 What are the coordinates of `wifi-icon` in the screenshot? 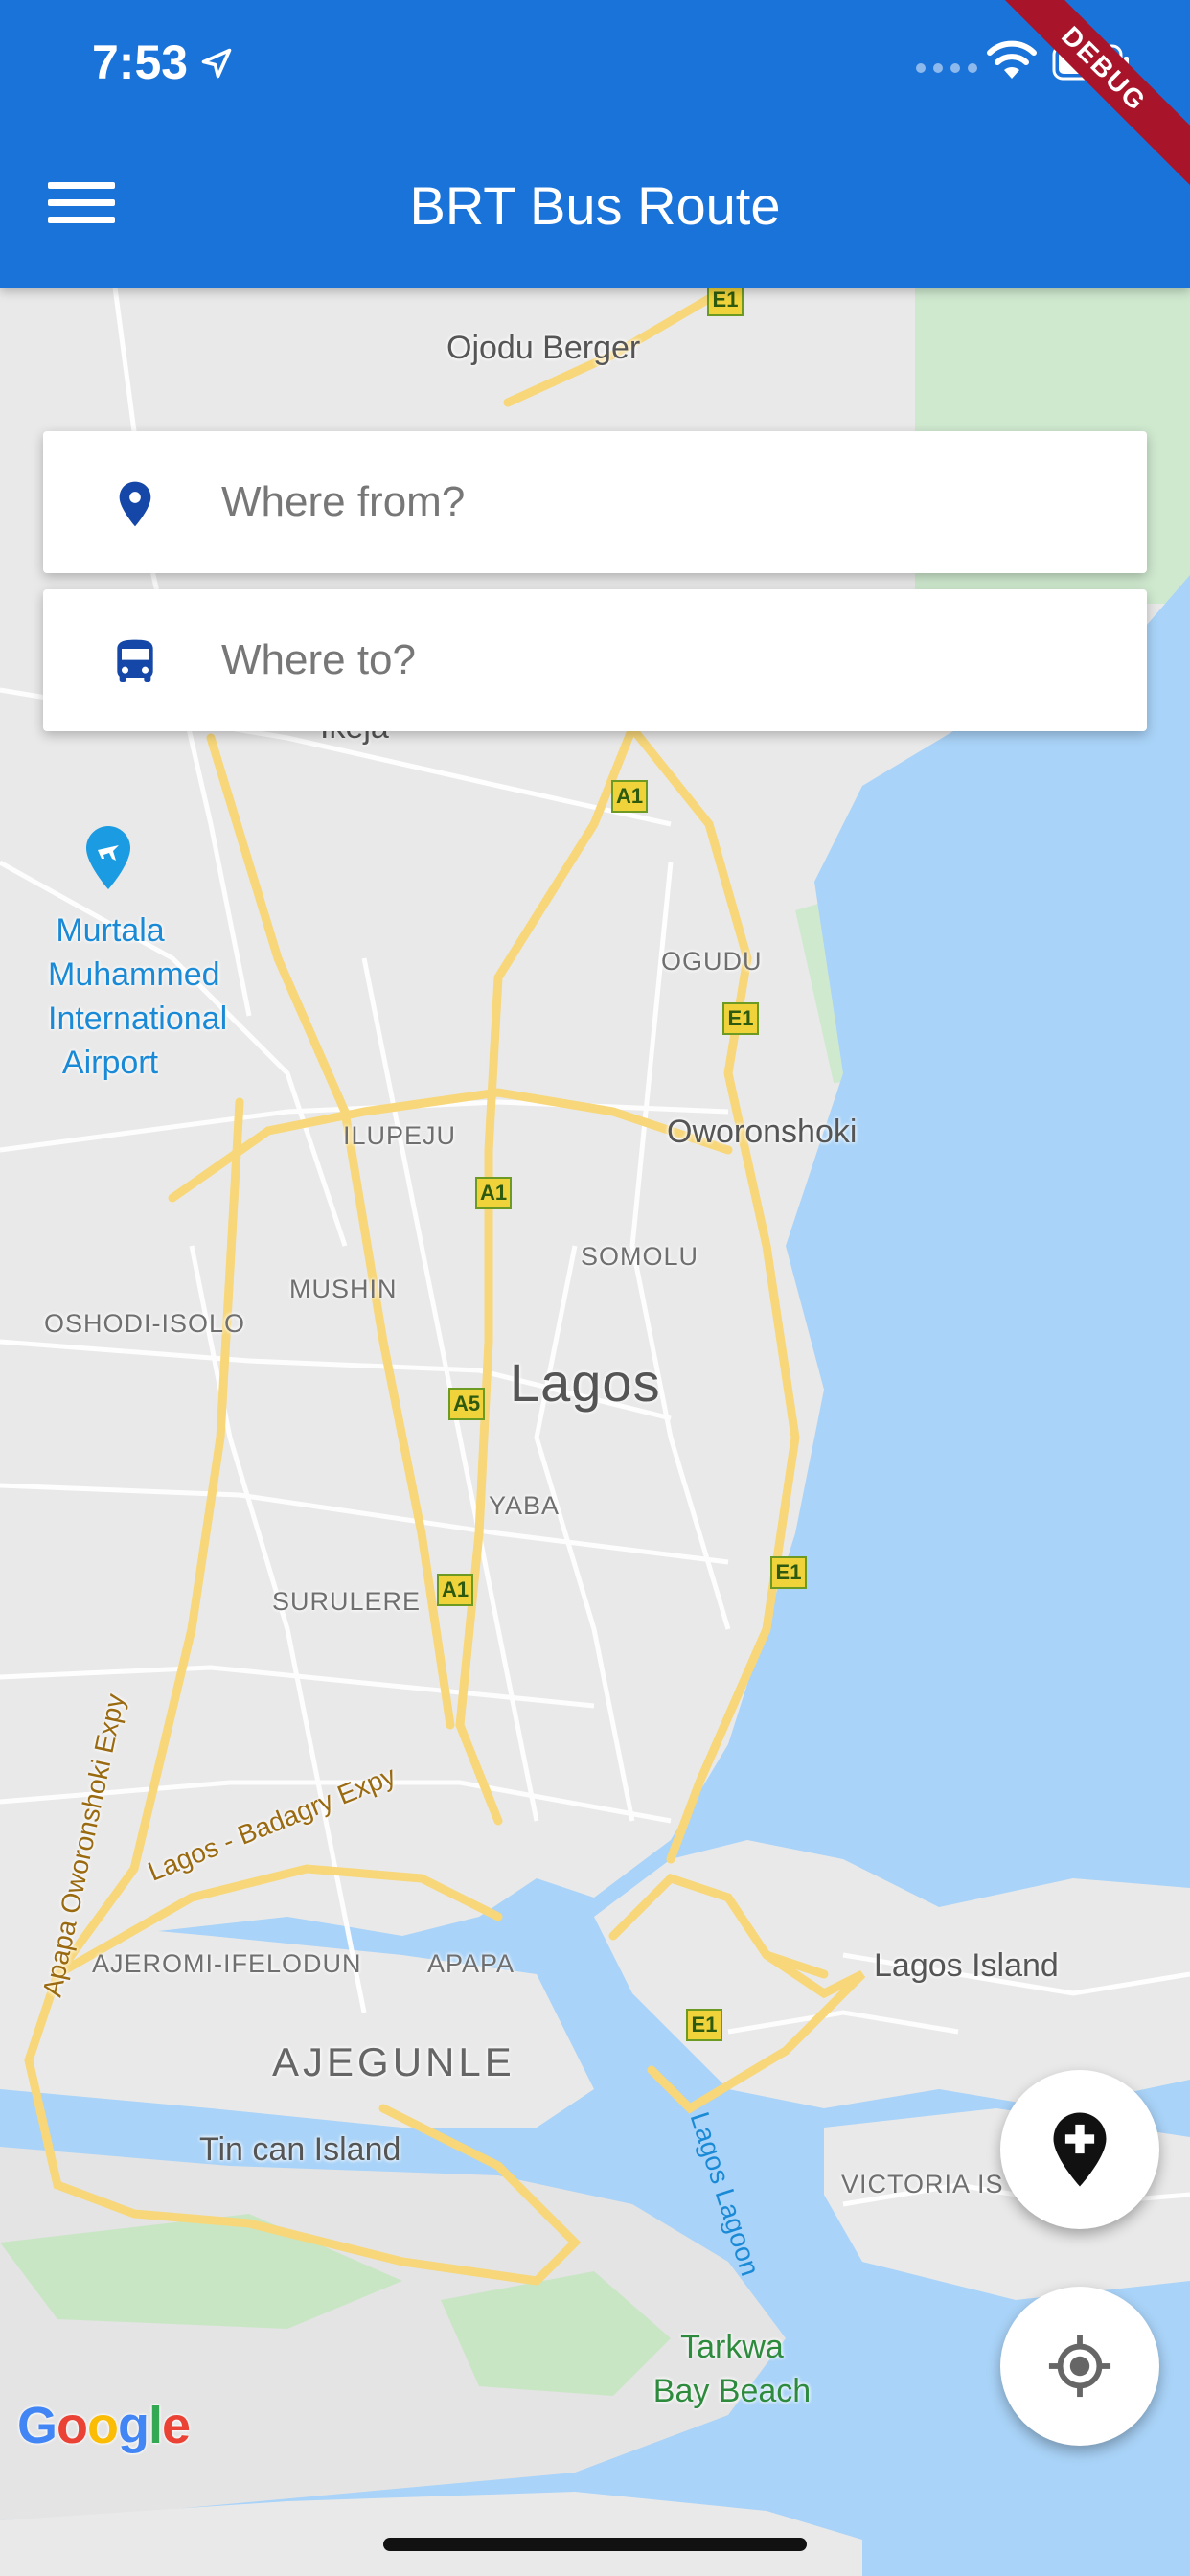 It's located at (1012, 59).